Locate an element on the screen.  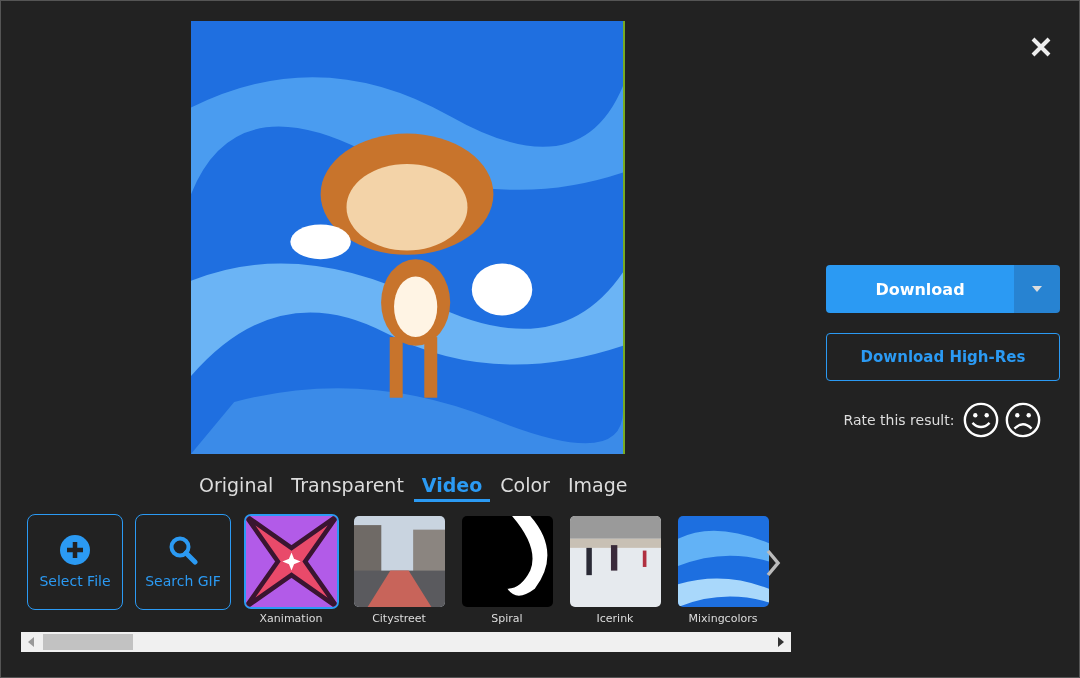
download-button: Download is located at coordinates (920, 289).